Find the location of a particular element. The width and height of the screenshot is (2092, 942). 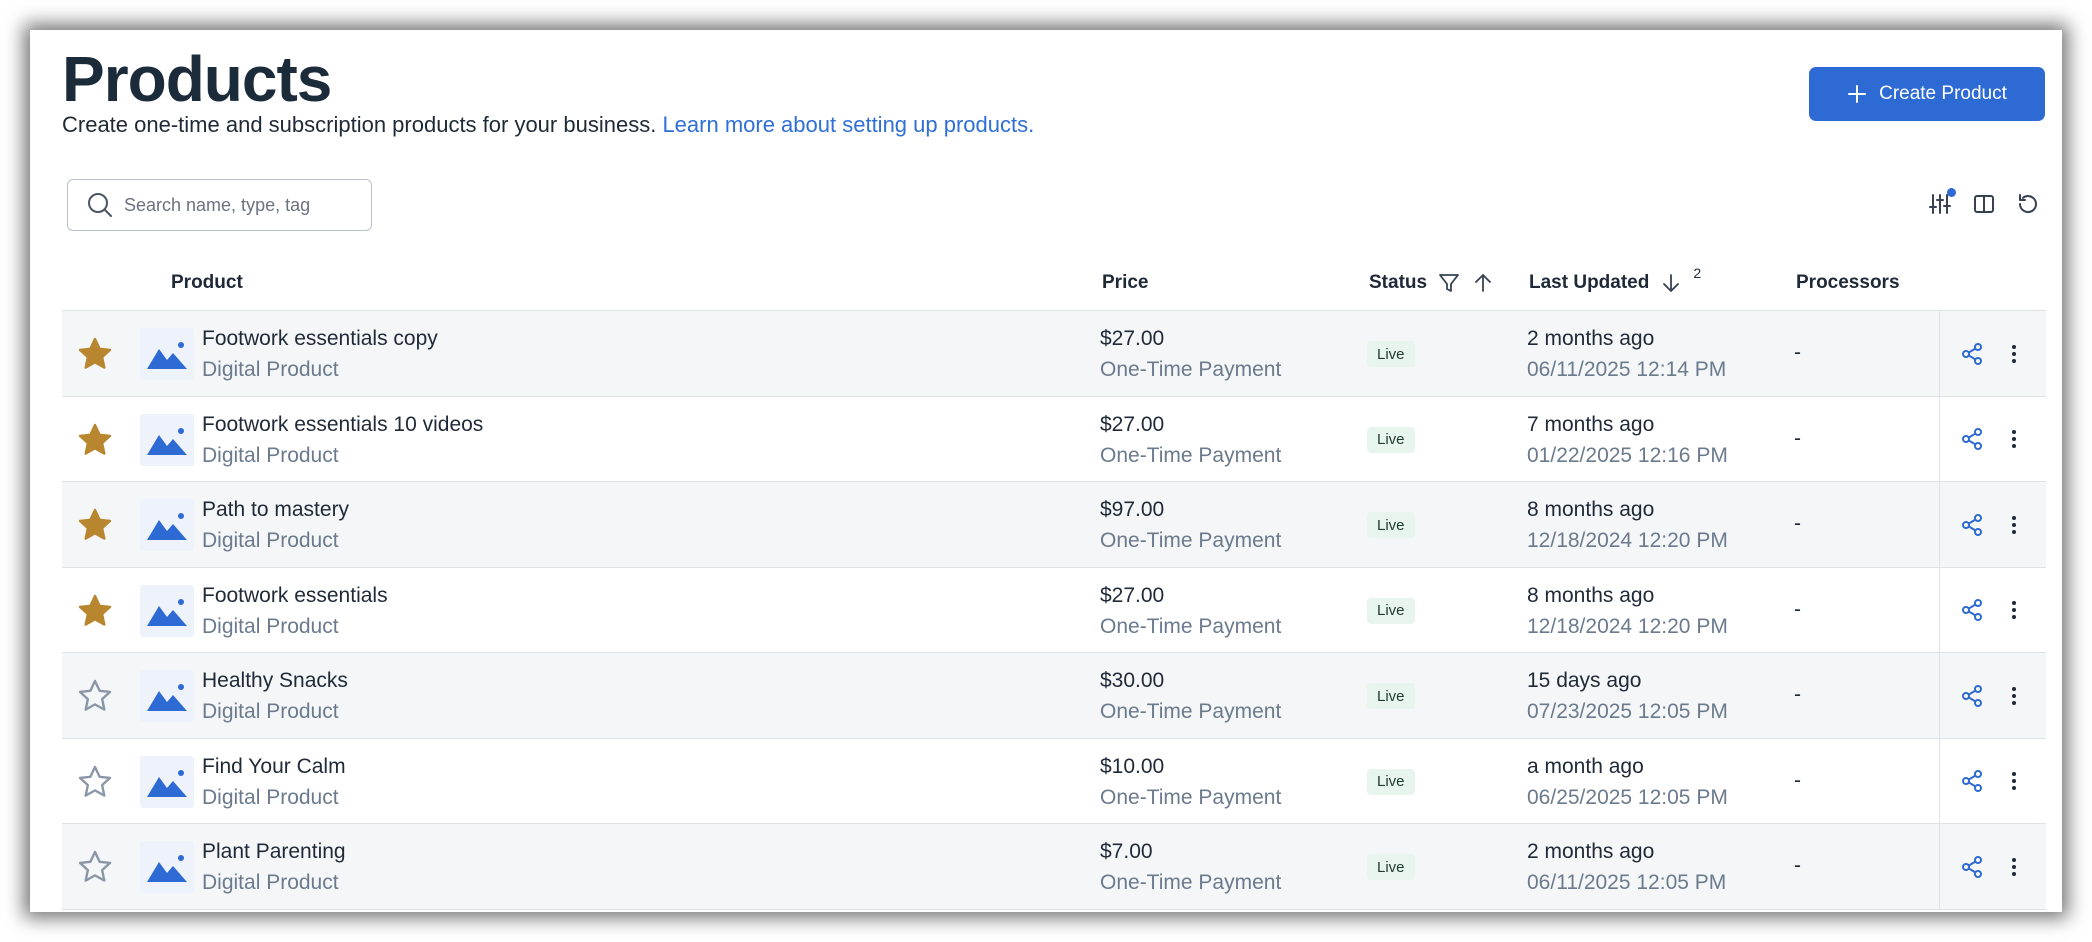

search-input is located at coordinates (239, 205).